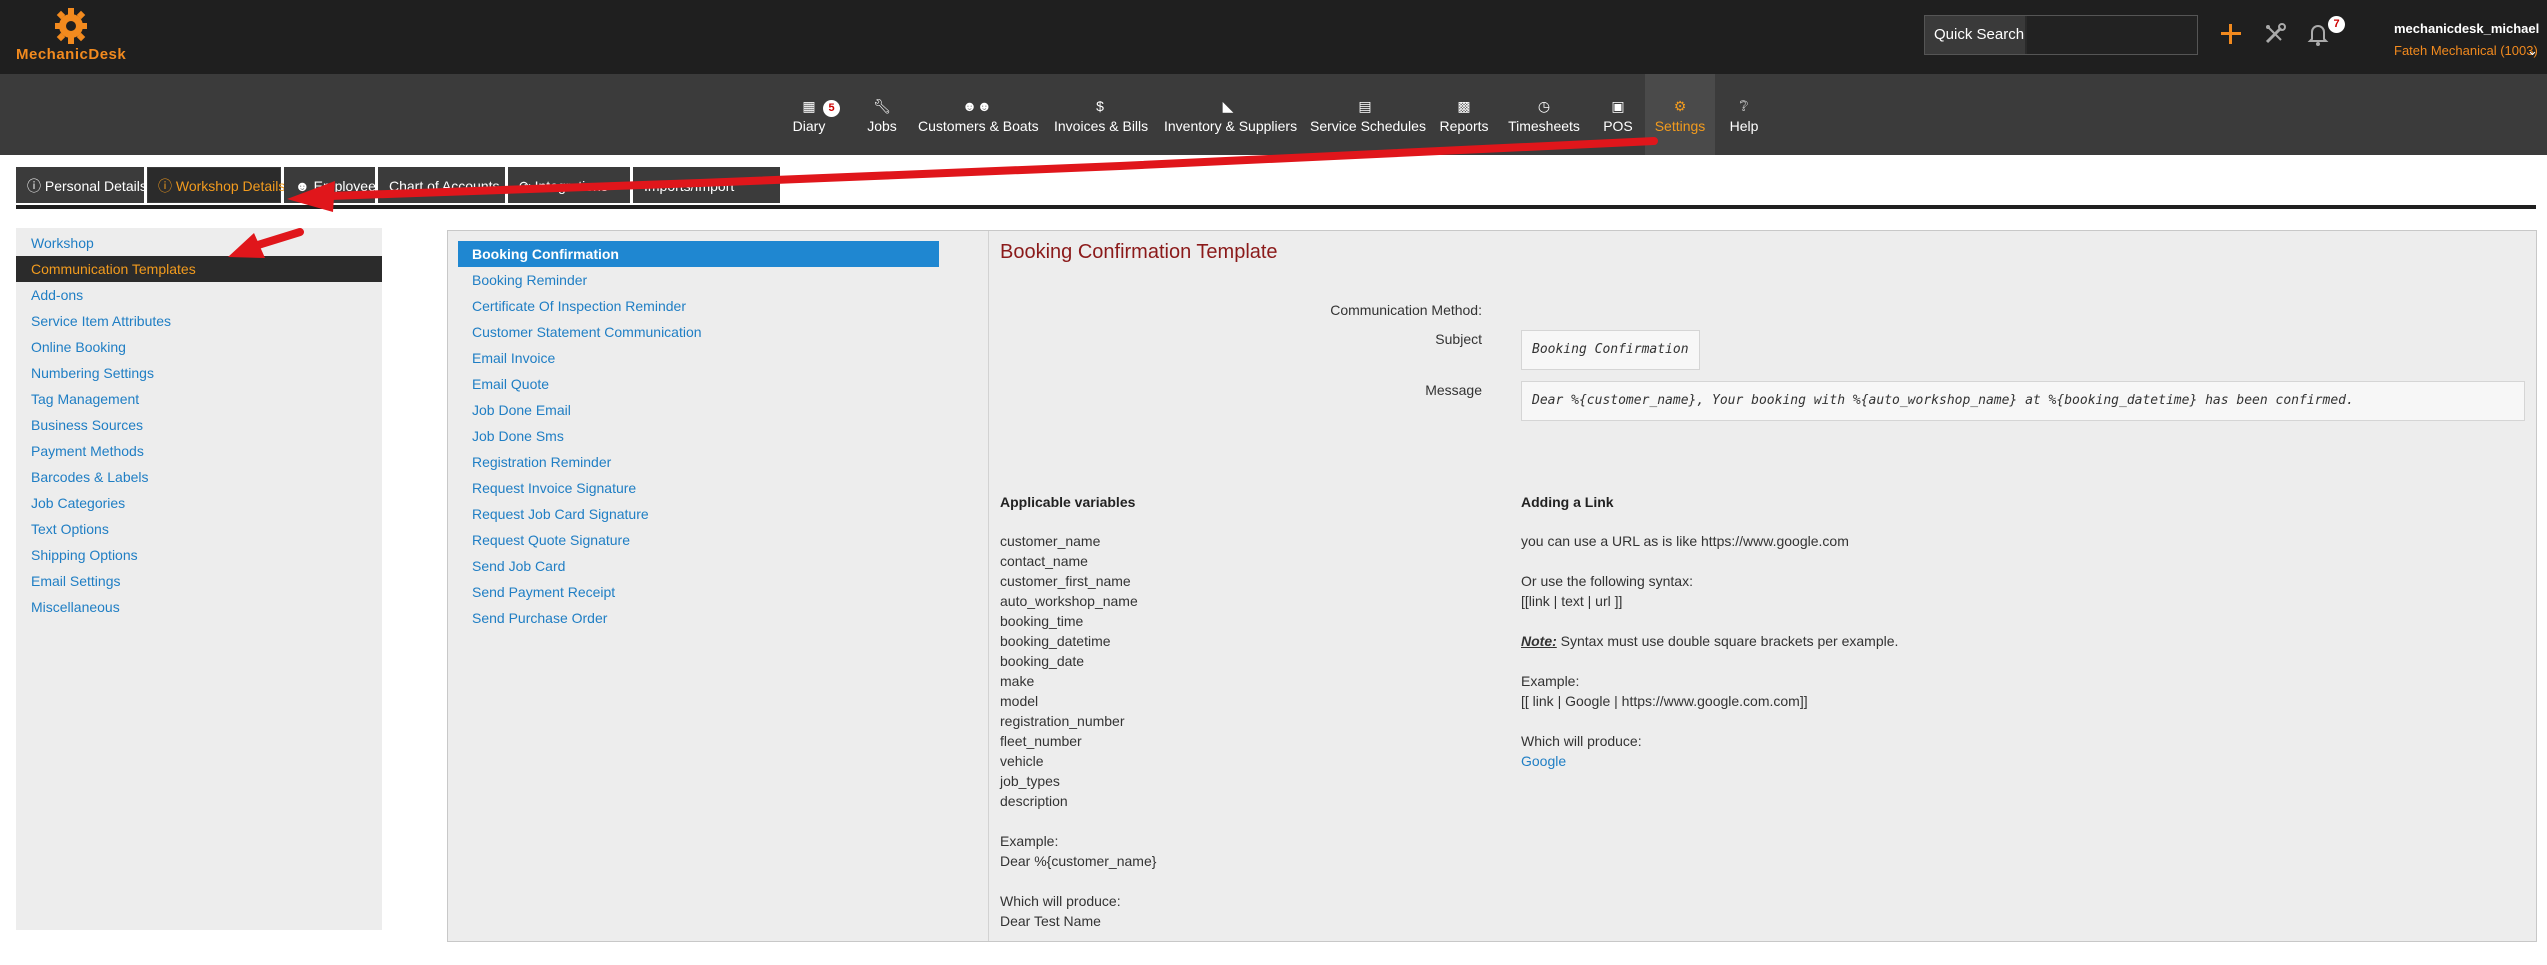 The width and height of the screenshot is (2547, 965). I want to click on template-item: Booking Confirmation, so click(698, 254).